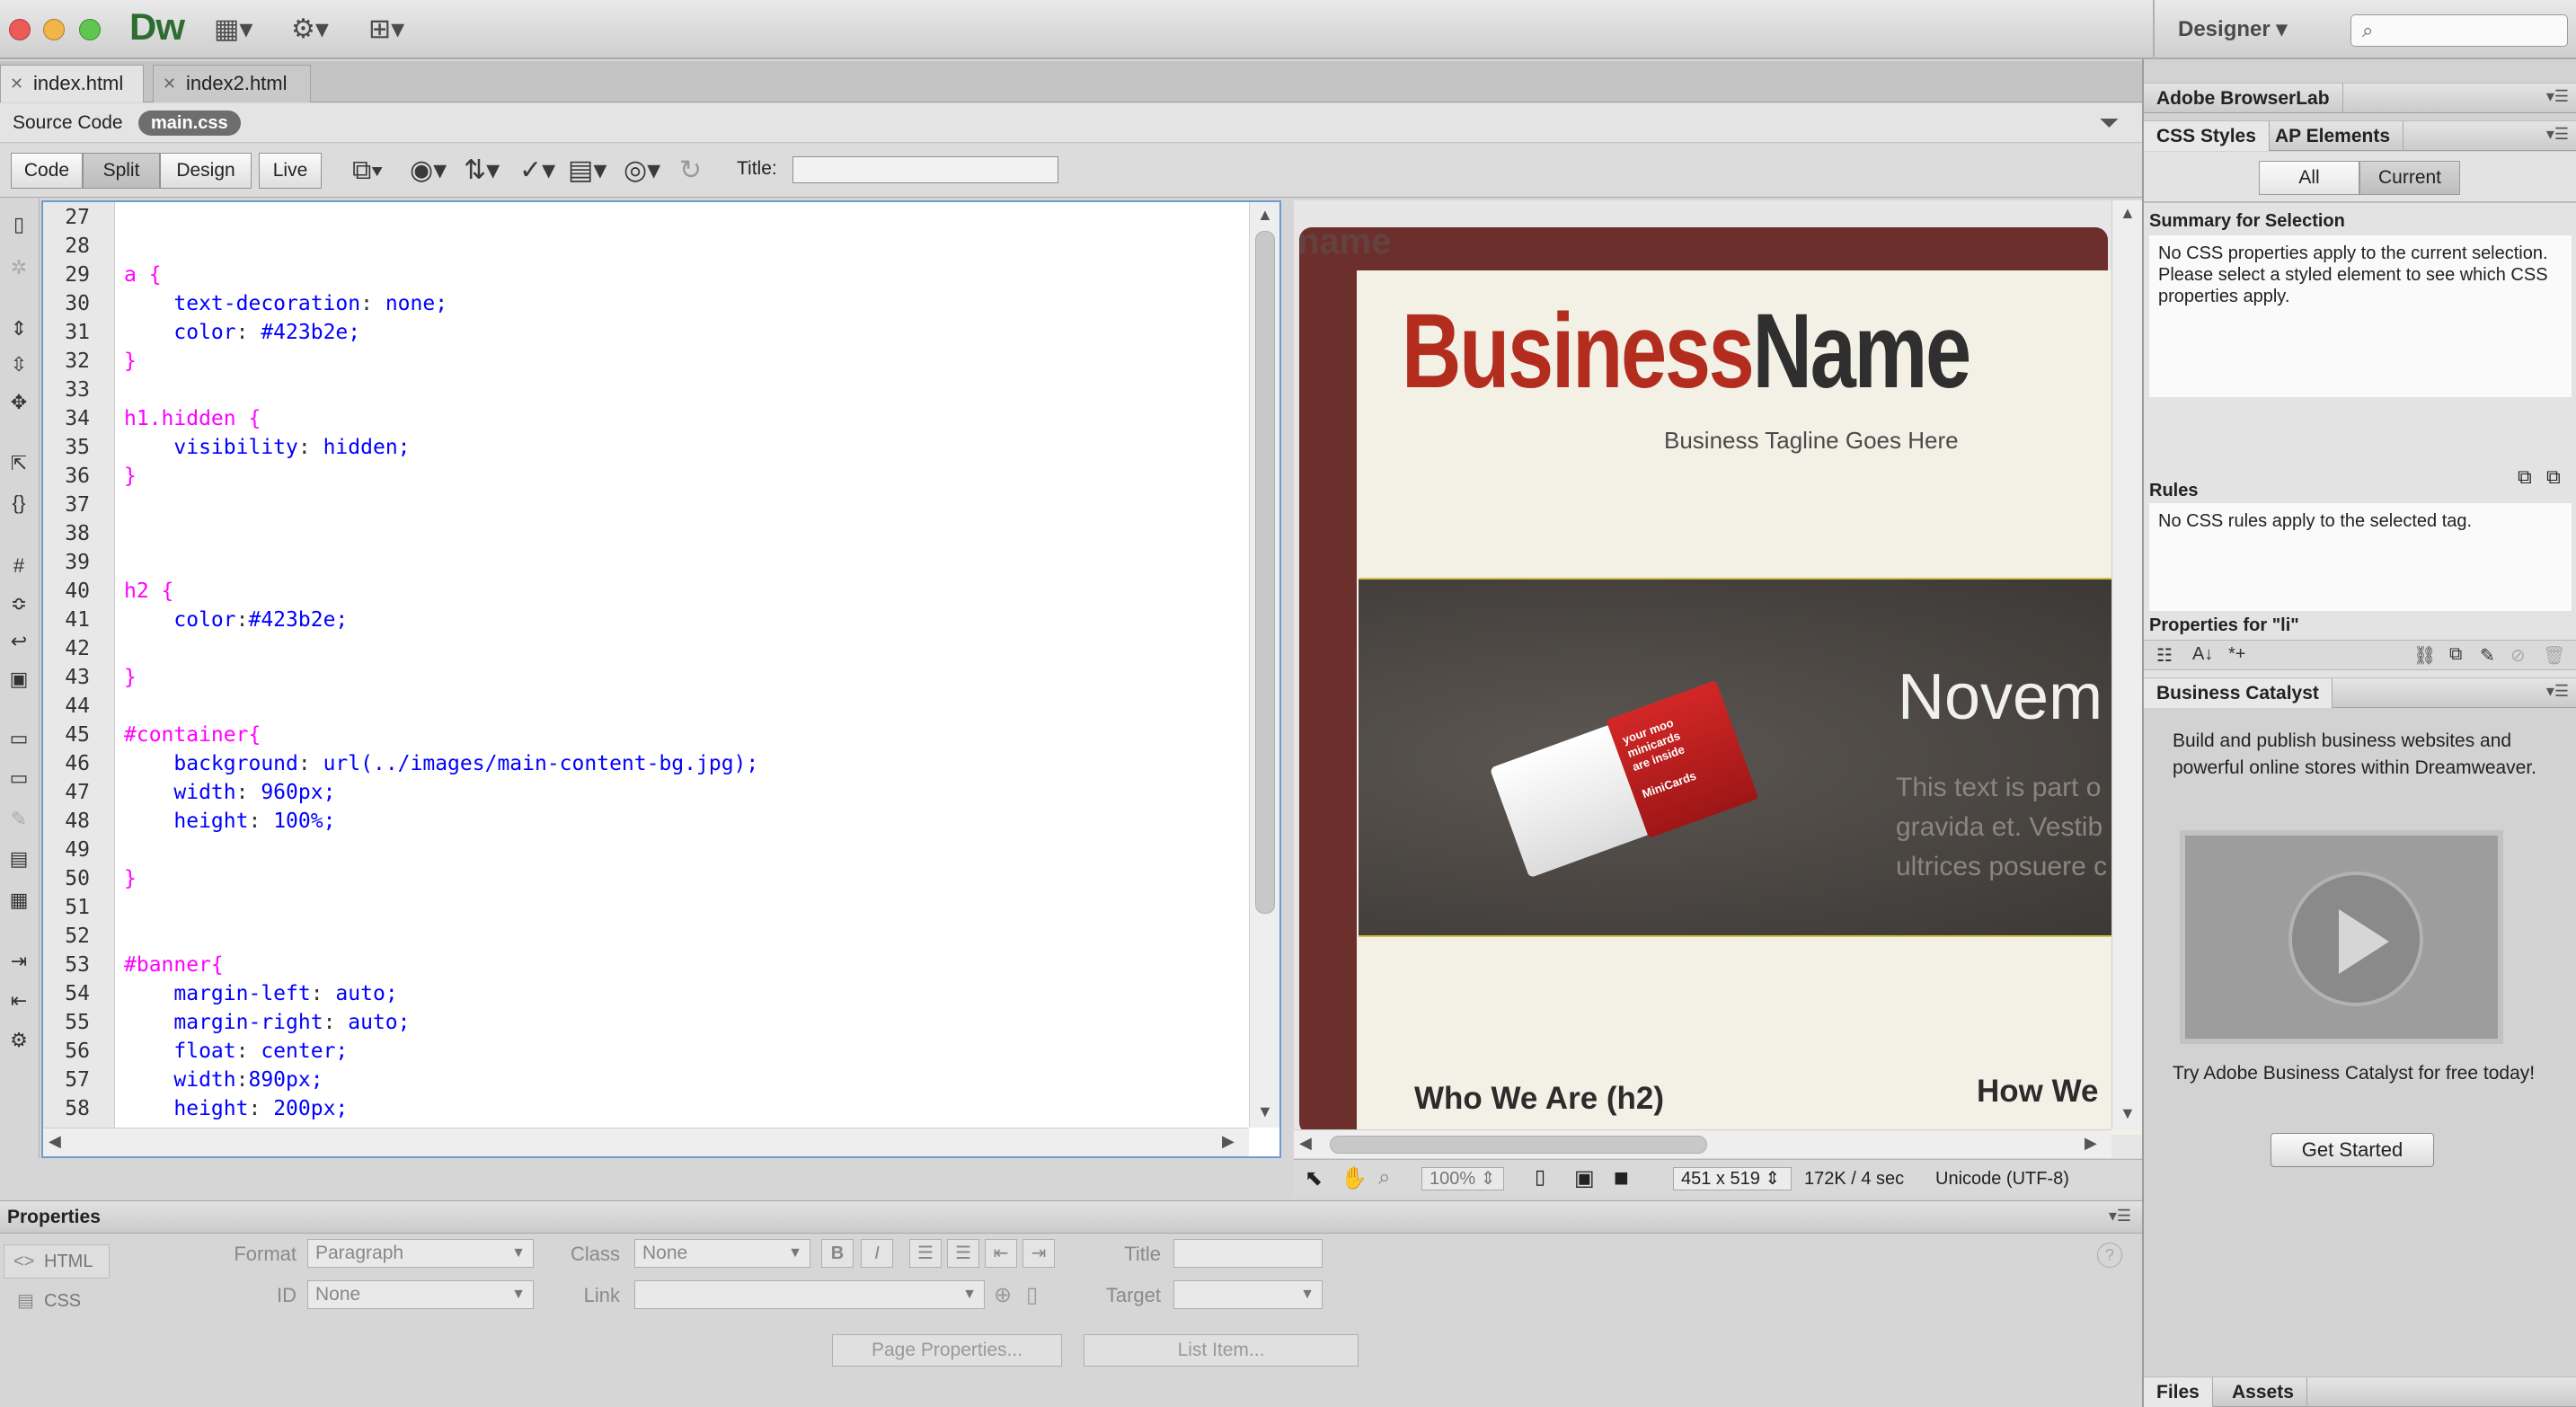 The width and height of the screenshot is (2576, 1407). Describe the element at coordinates (229, 792) in the screenshot. I see `code-line: width: 960px;` at that location.